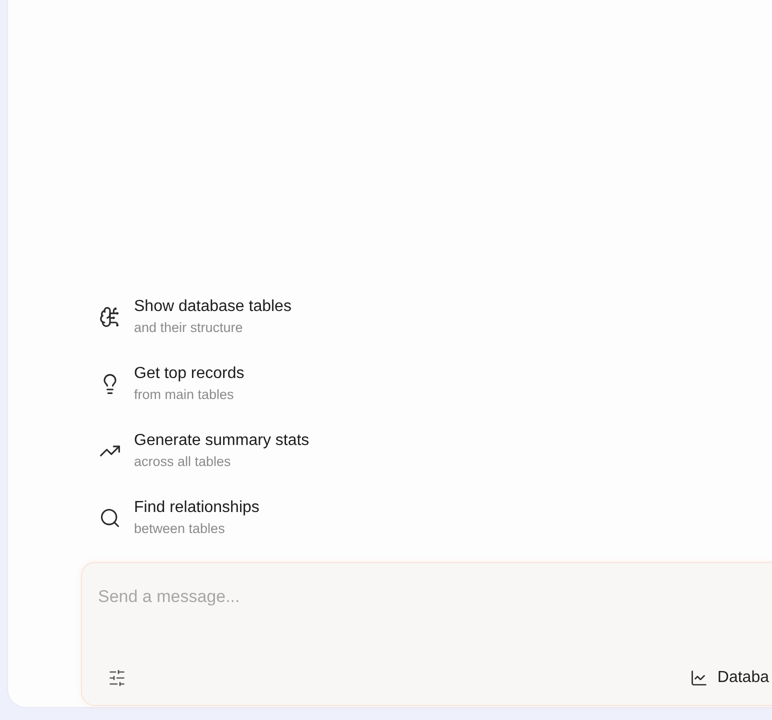  Describe the element at coordinates (110, 317) in the screenshot. I see `brain-icon` at that location.